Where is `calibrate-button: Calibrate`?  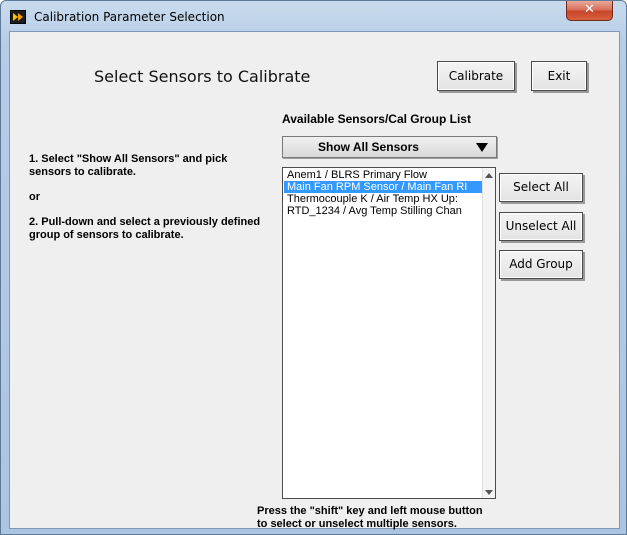
calibrate-button: Calibrate is located at coordinates (476, 76).